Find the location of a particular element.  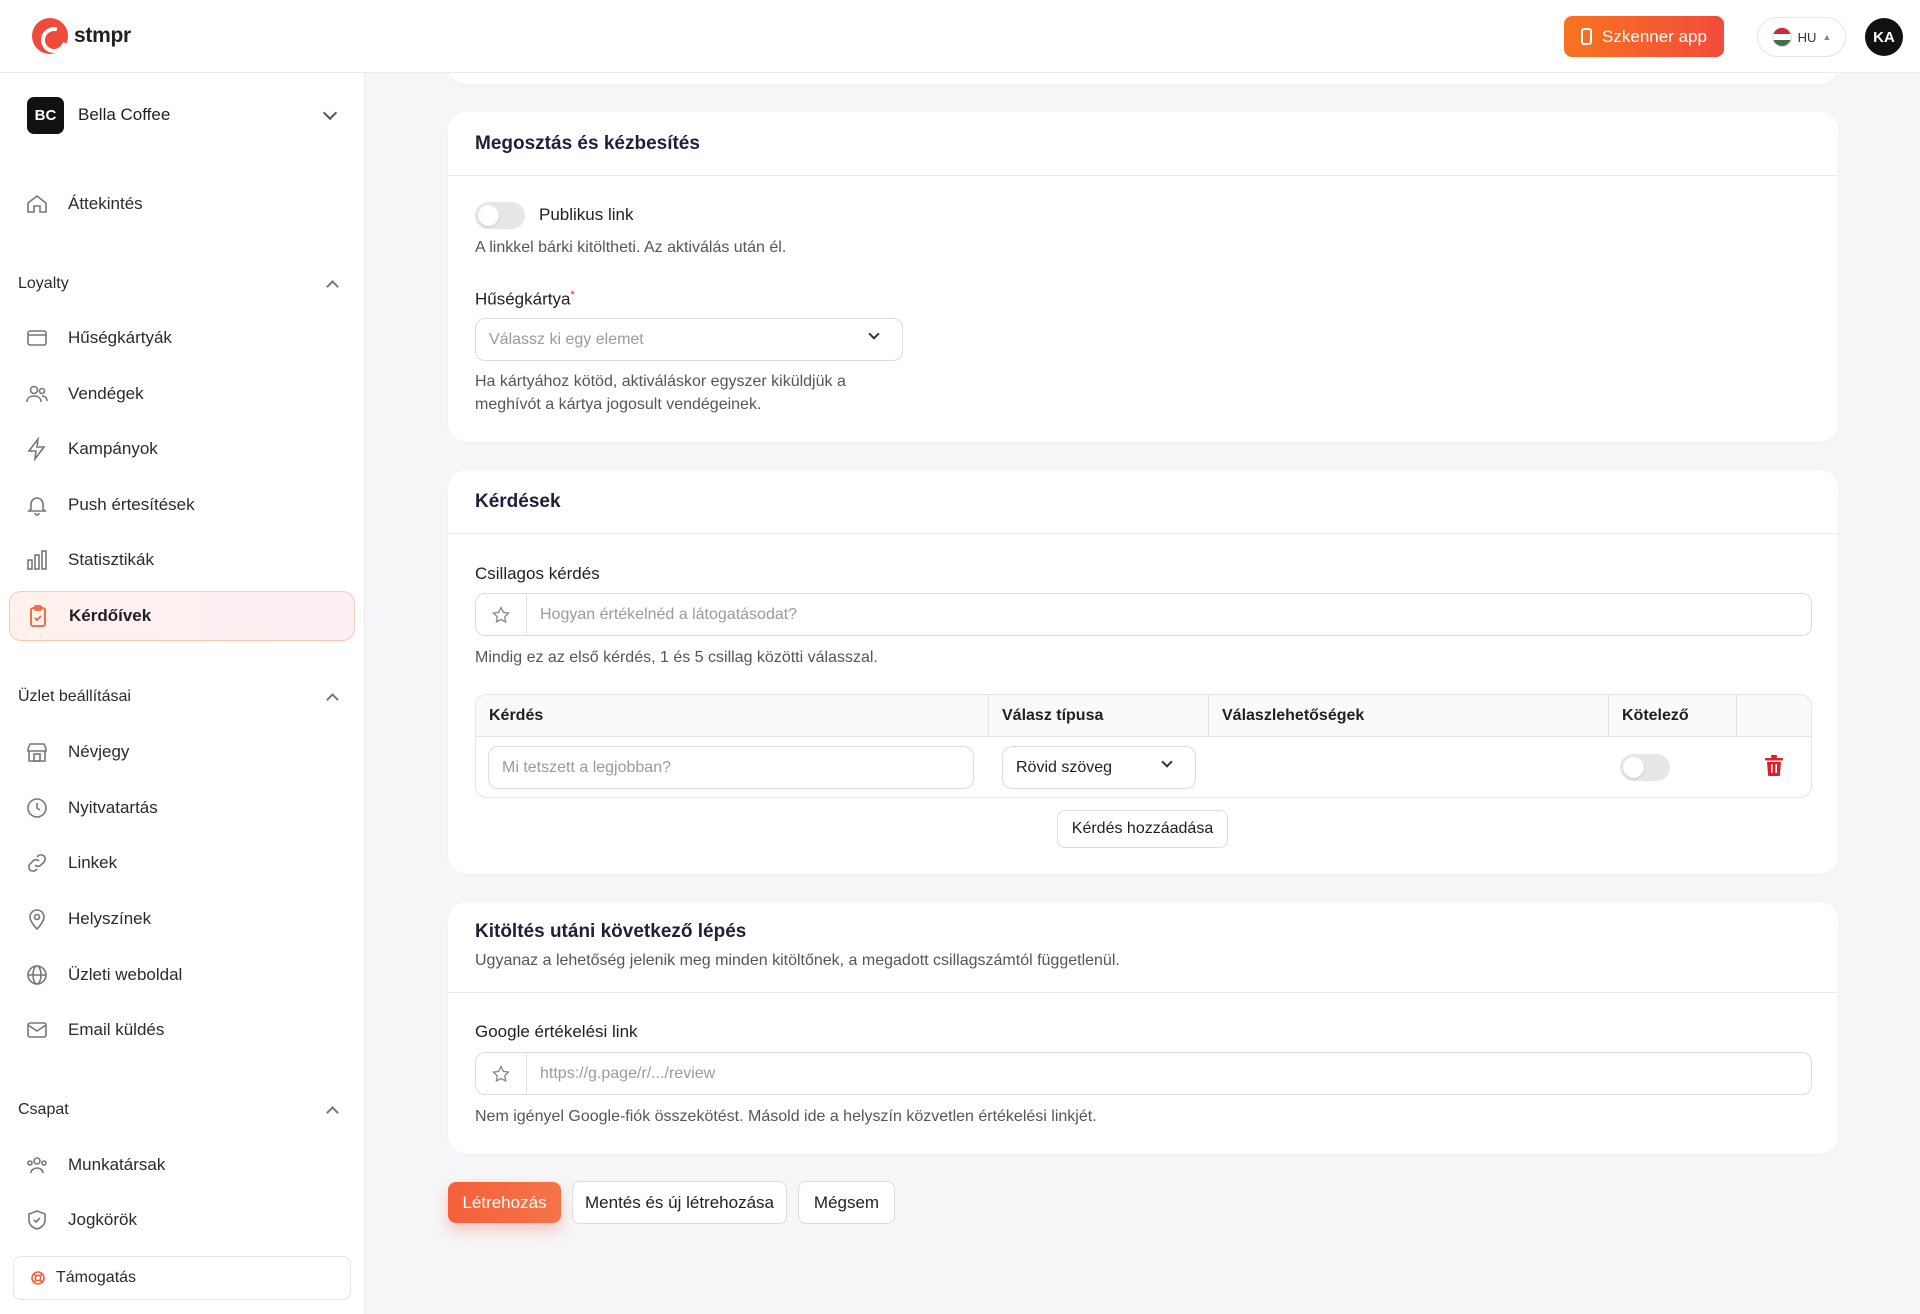

globe-icon is located at coordinates (37, 975).